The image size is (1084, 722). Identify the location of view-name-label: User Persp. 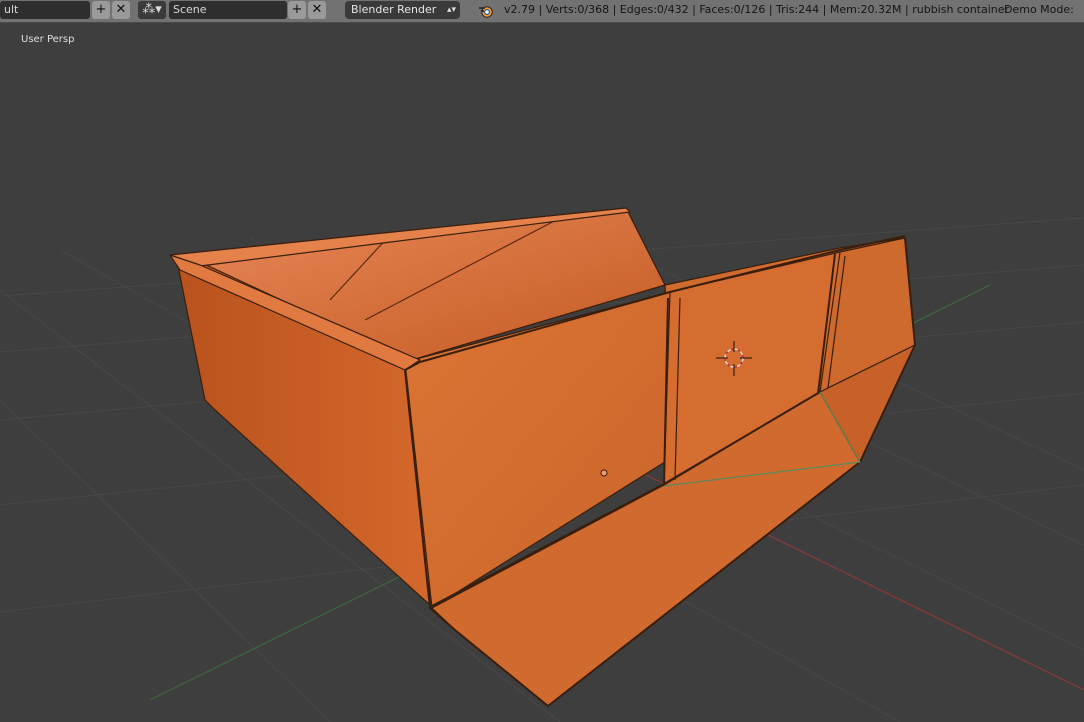
(48, 39).